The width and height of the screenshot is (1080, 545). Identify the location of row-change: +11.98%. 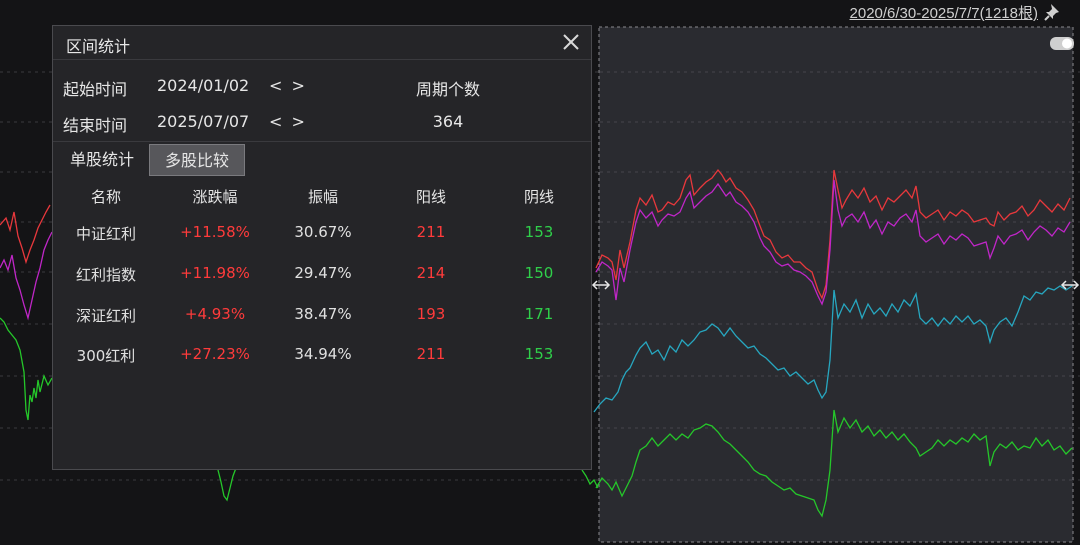
(215, 273).